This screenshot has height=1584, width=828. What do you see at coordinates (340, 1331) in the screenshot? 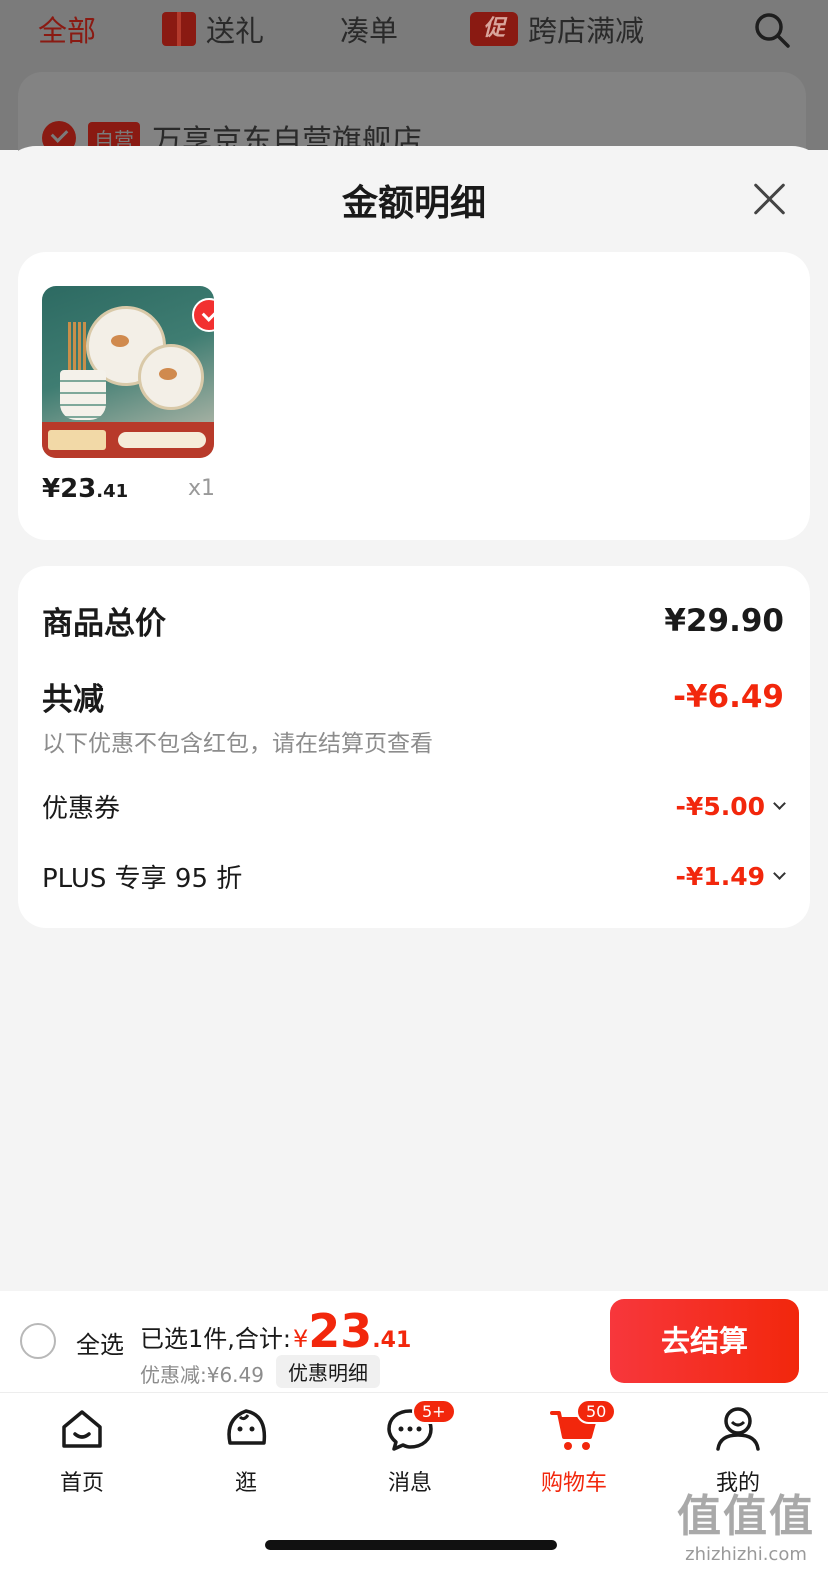
I see `total-amount: 23` at bounding box center [340, 1331].